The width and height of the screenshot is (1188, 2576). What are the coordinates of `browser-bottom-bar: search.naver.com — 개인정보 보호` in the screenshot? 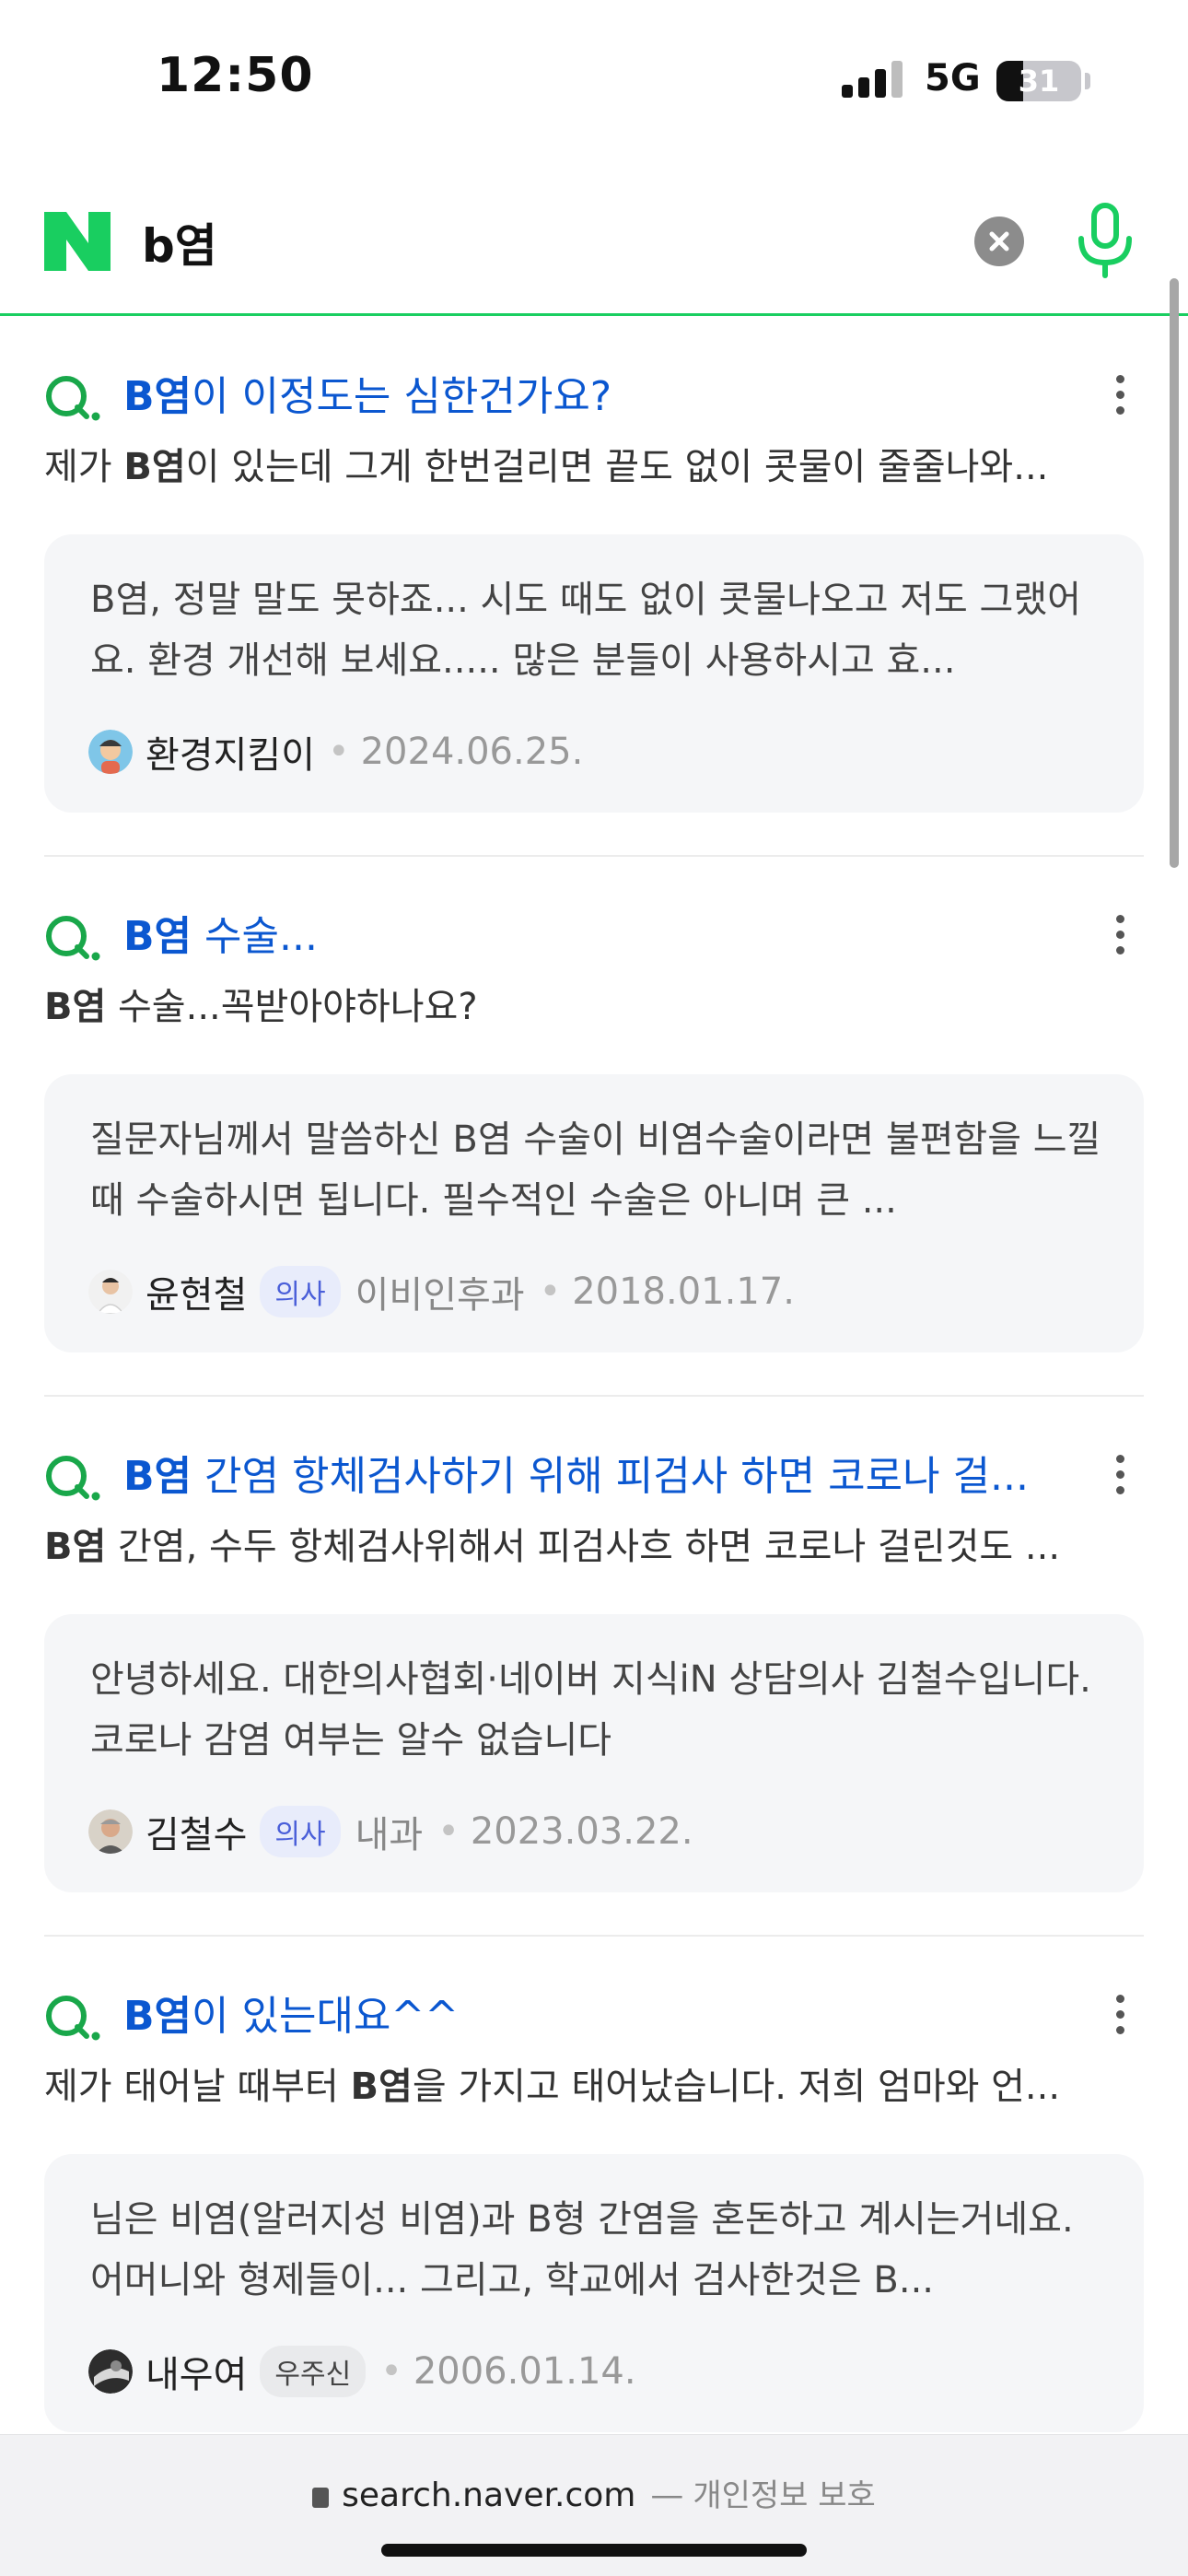 It's located at (594, 2505).